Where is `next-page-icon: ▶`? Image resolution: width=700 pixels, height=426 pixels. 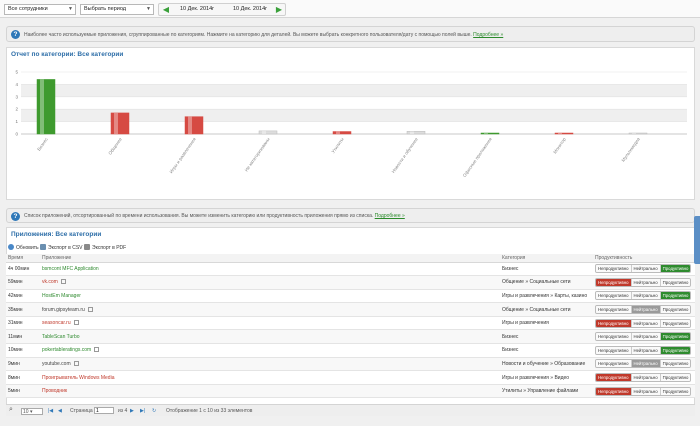 next-page-icon: ▶ is located at coordinates (132, 411).